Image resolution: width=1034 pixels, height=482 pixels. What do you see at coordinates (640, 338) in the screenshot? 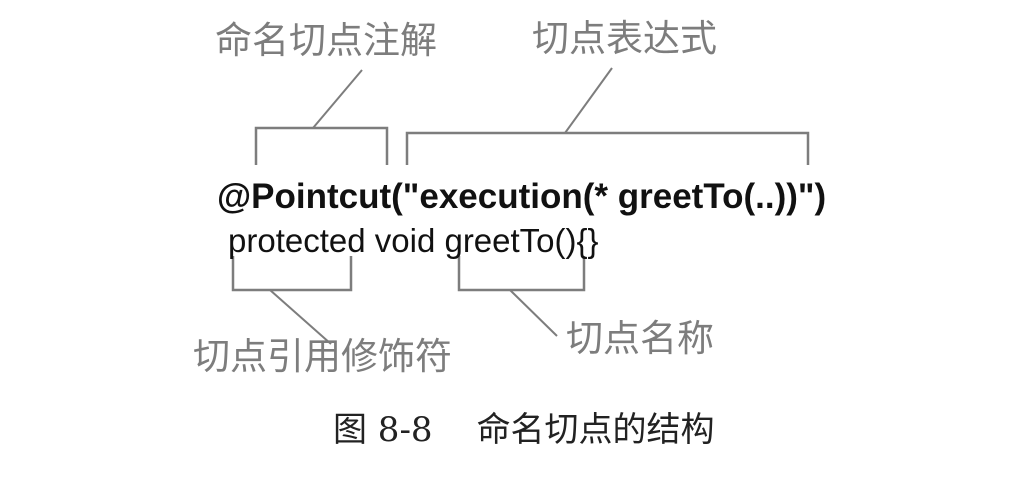
I see `pointcut-name-label: 切点名称` at bounding box center [640, 338].